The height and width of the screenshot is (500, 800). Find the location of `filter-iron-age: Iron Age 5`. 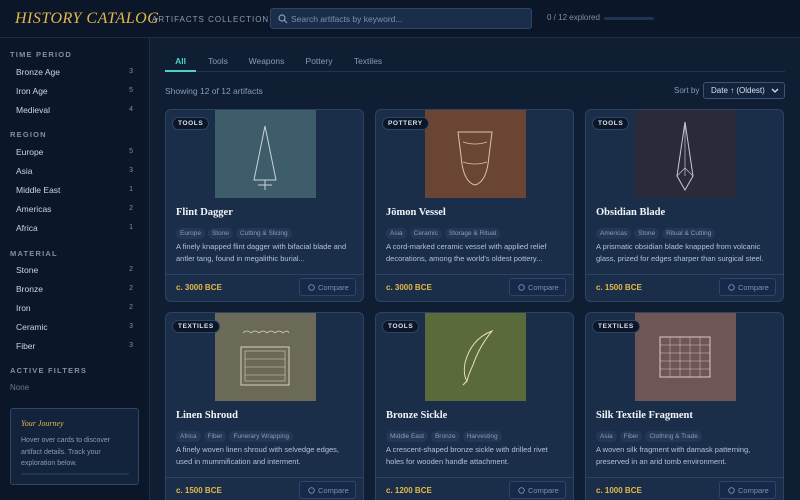

filter-iron-age: Iron Age 5 is located at coordinates (74, 92).